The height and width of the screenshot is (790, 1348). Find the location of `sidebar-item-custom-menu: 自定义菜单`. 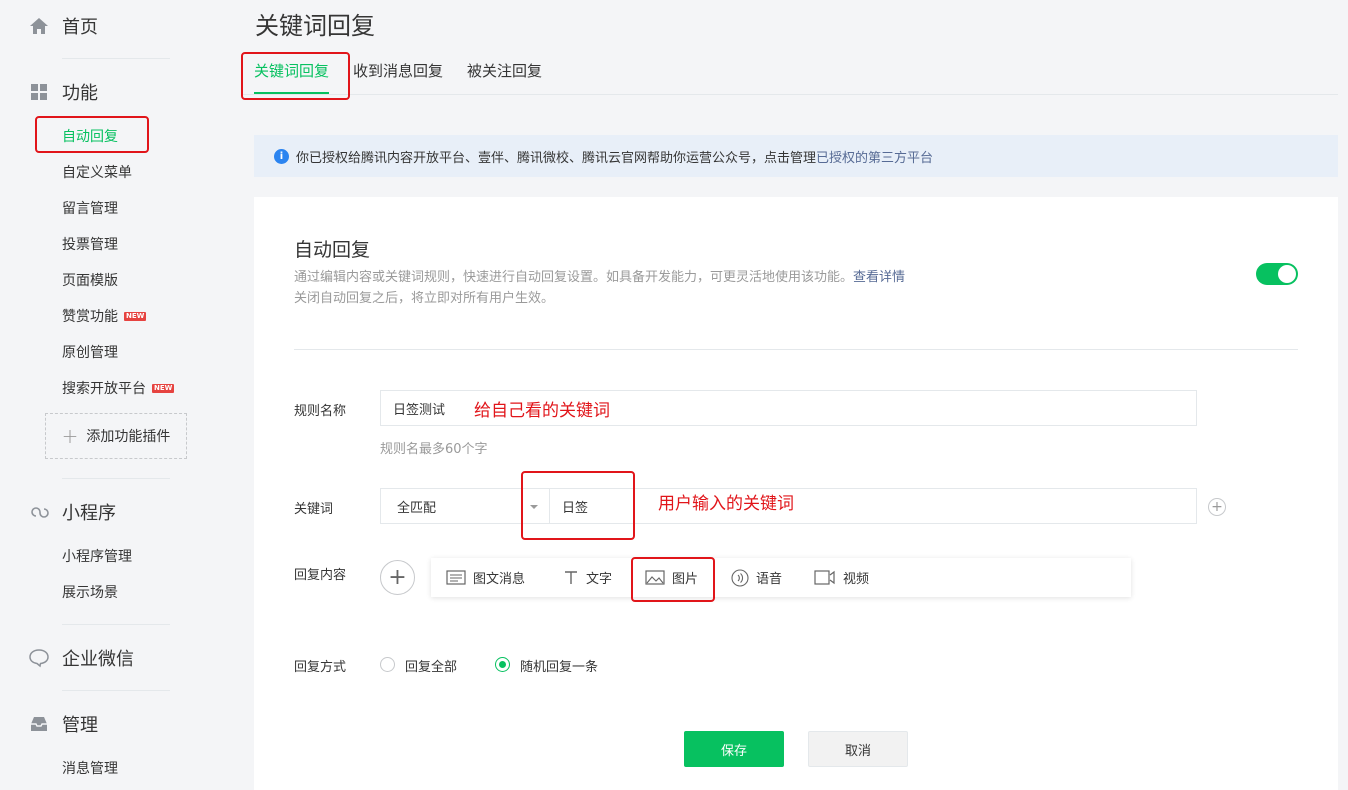

sidebar-item-custom-menu: 自定义菜单 is located at coordinates (97, 172).